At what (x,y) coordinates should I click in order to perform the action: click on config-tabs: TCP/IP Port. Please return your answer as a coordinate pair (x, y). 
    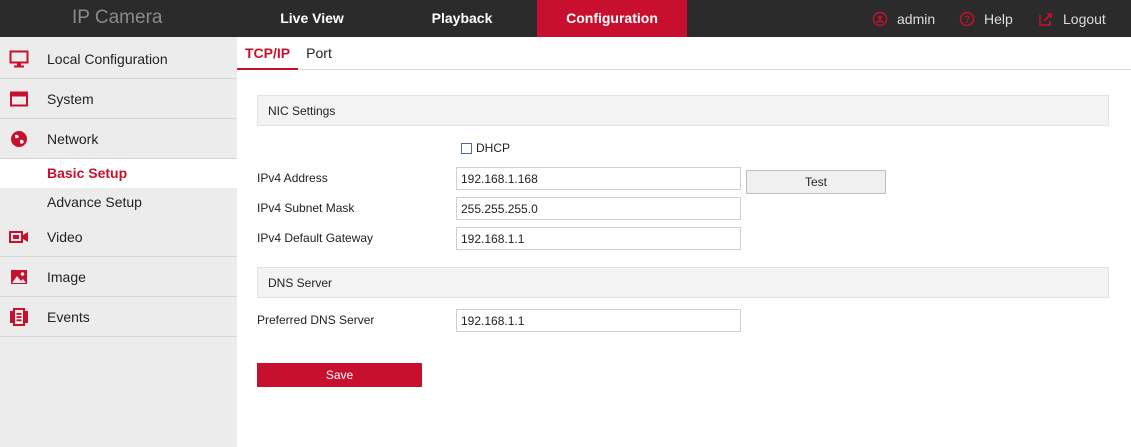
    Looking at the image, I should click on (684, 53).